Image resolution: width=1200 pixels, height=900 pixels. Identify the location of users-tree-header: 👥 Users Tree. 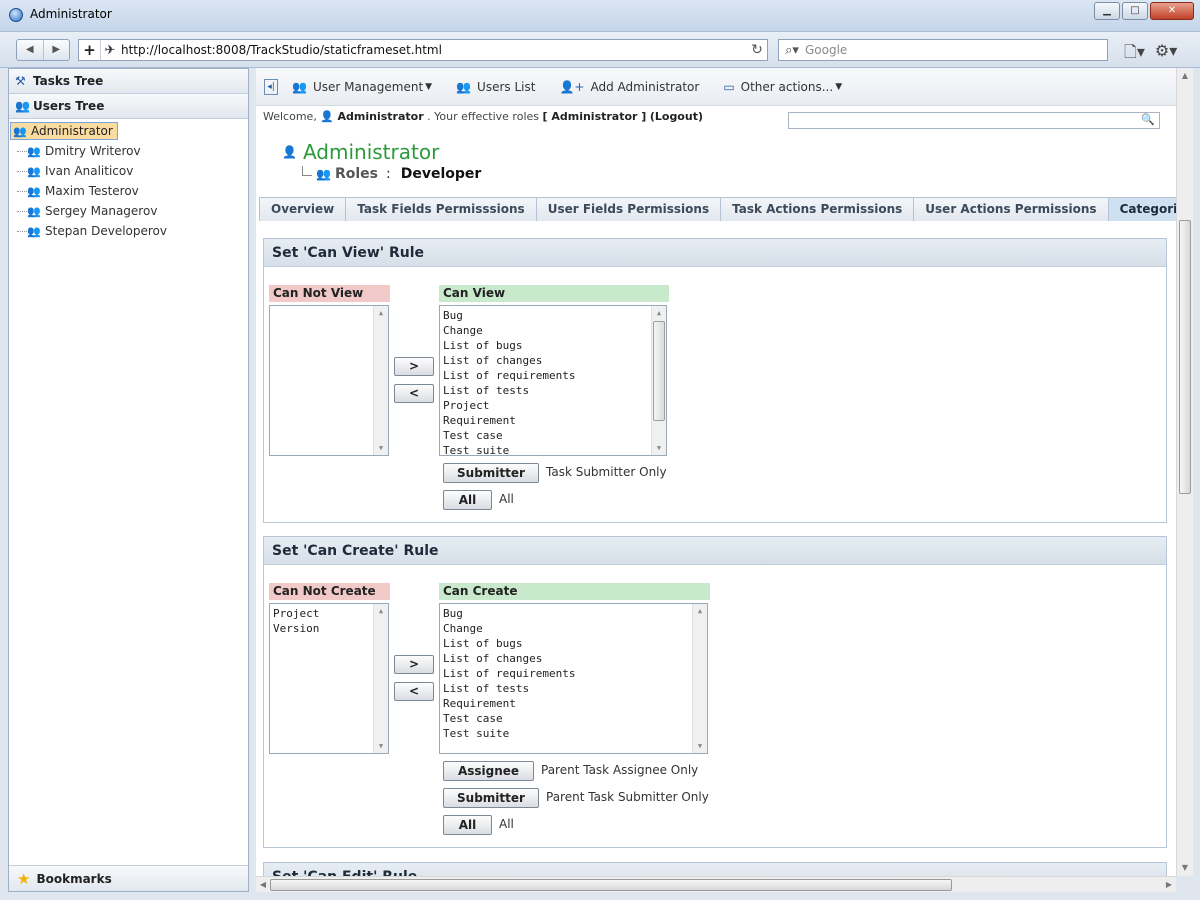
(128, 106).